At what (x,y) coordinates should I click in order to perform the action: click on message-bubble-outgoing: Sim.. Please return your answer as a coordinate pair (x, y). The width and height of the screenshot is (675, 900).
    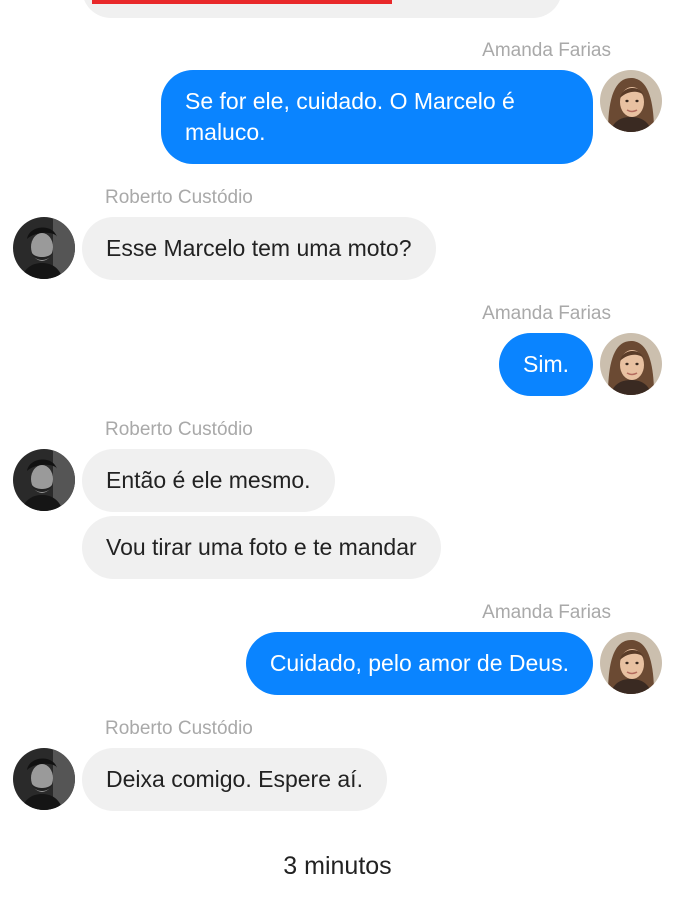
    Looking at the image, I should click on (546, 364).